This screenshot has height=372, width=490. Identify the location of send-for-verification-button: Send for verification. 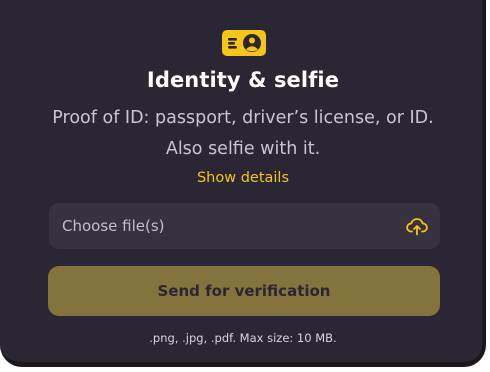
(244, 291).